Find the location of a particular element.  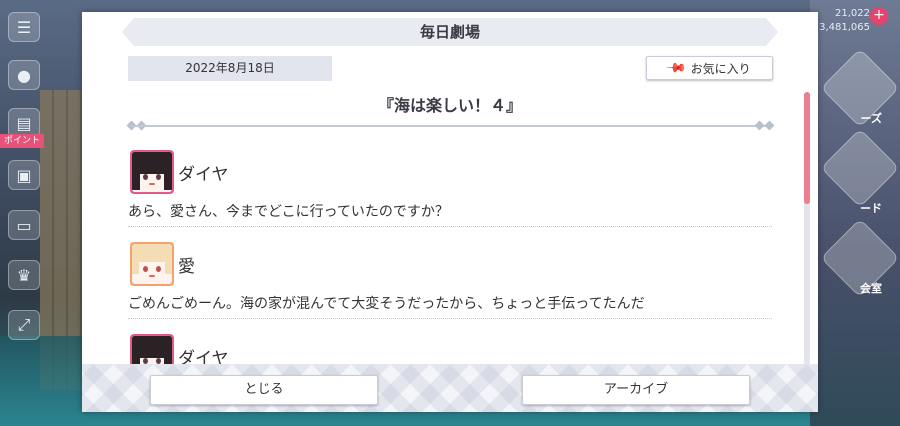

menu-tile-label-3: 会室 is located at coordinates (871, 288).